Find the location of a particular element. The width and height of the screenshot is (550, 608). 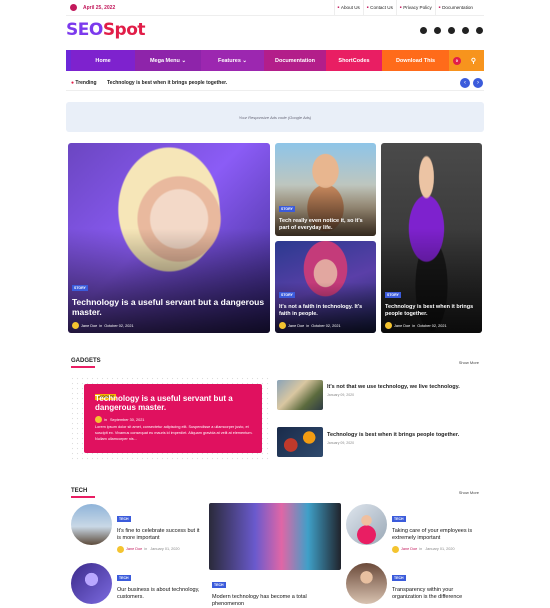

nav-home: Home is located at coordinates (103, 60).